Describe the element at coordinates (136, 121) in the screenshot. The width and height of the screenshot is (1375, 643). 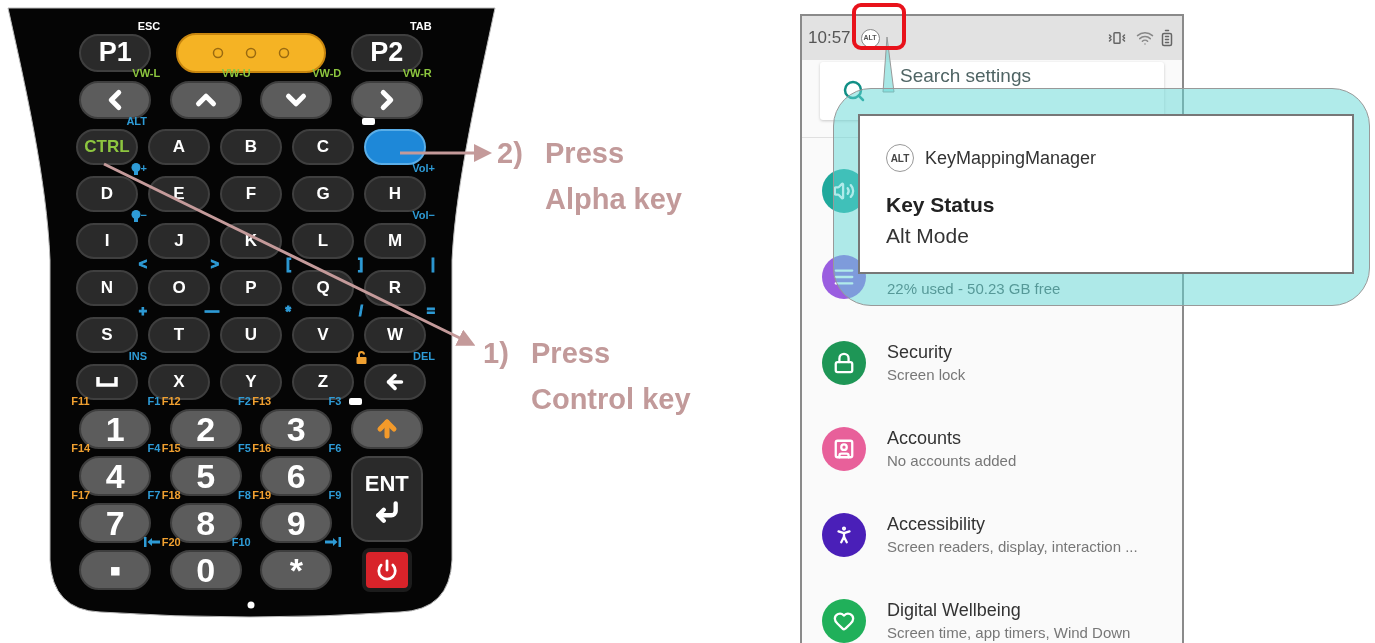
I see `key-legend: ALT` at that location.